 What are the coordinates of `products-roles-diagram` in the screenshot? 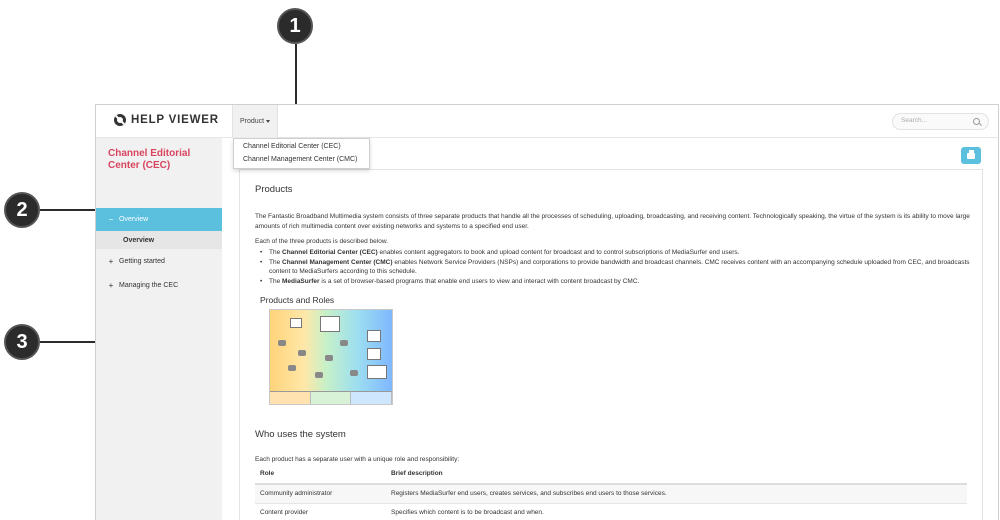 It's located at (331, 357).